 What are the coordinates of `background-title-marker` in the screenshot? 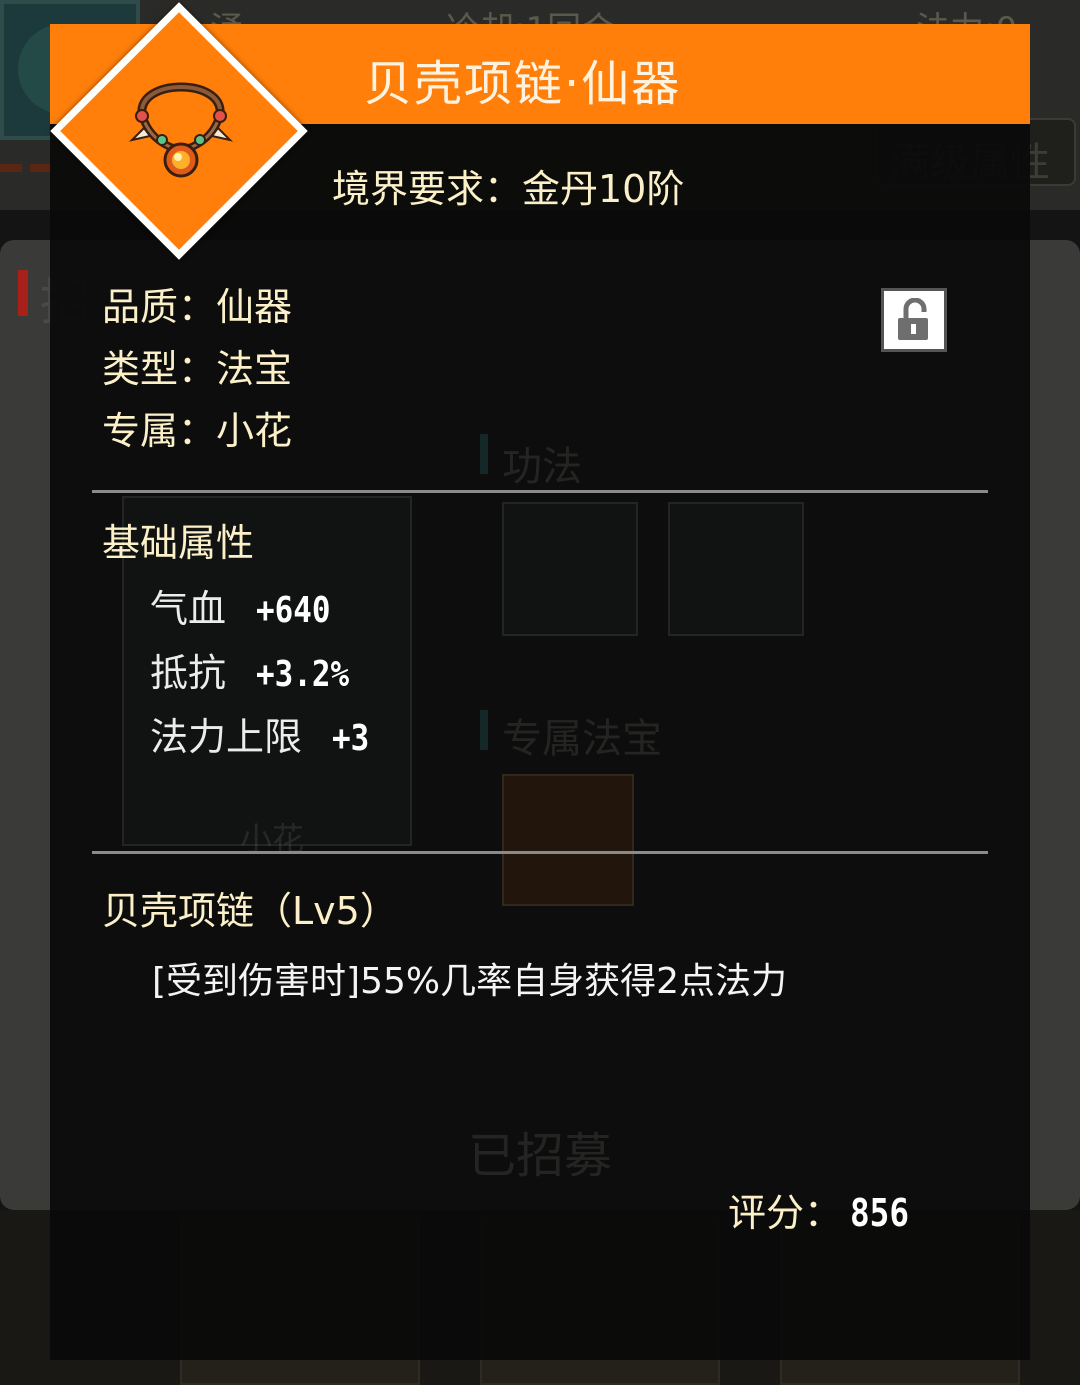 It's located at (23, 293).